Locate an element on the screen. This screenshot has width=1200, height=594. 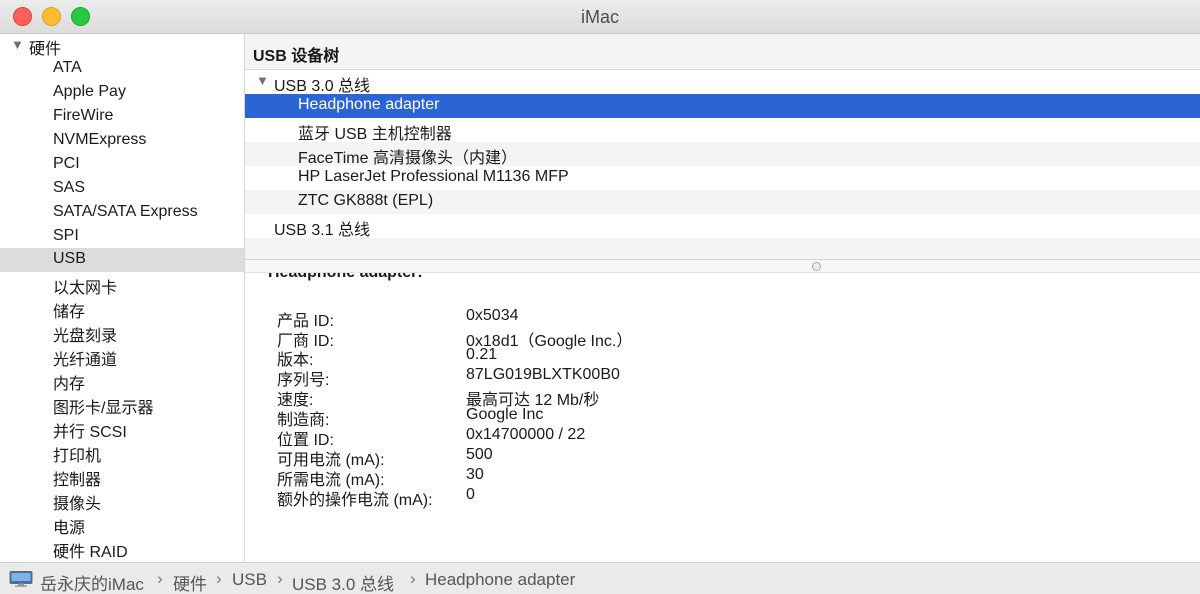
sidebar-item-camera: 摄像头 is located at coordinates (122, 500).